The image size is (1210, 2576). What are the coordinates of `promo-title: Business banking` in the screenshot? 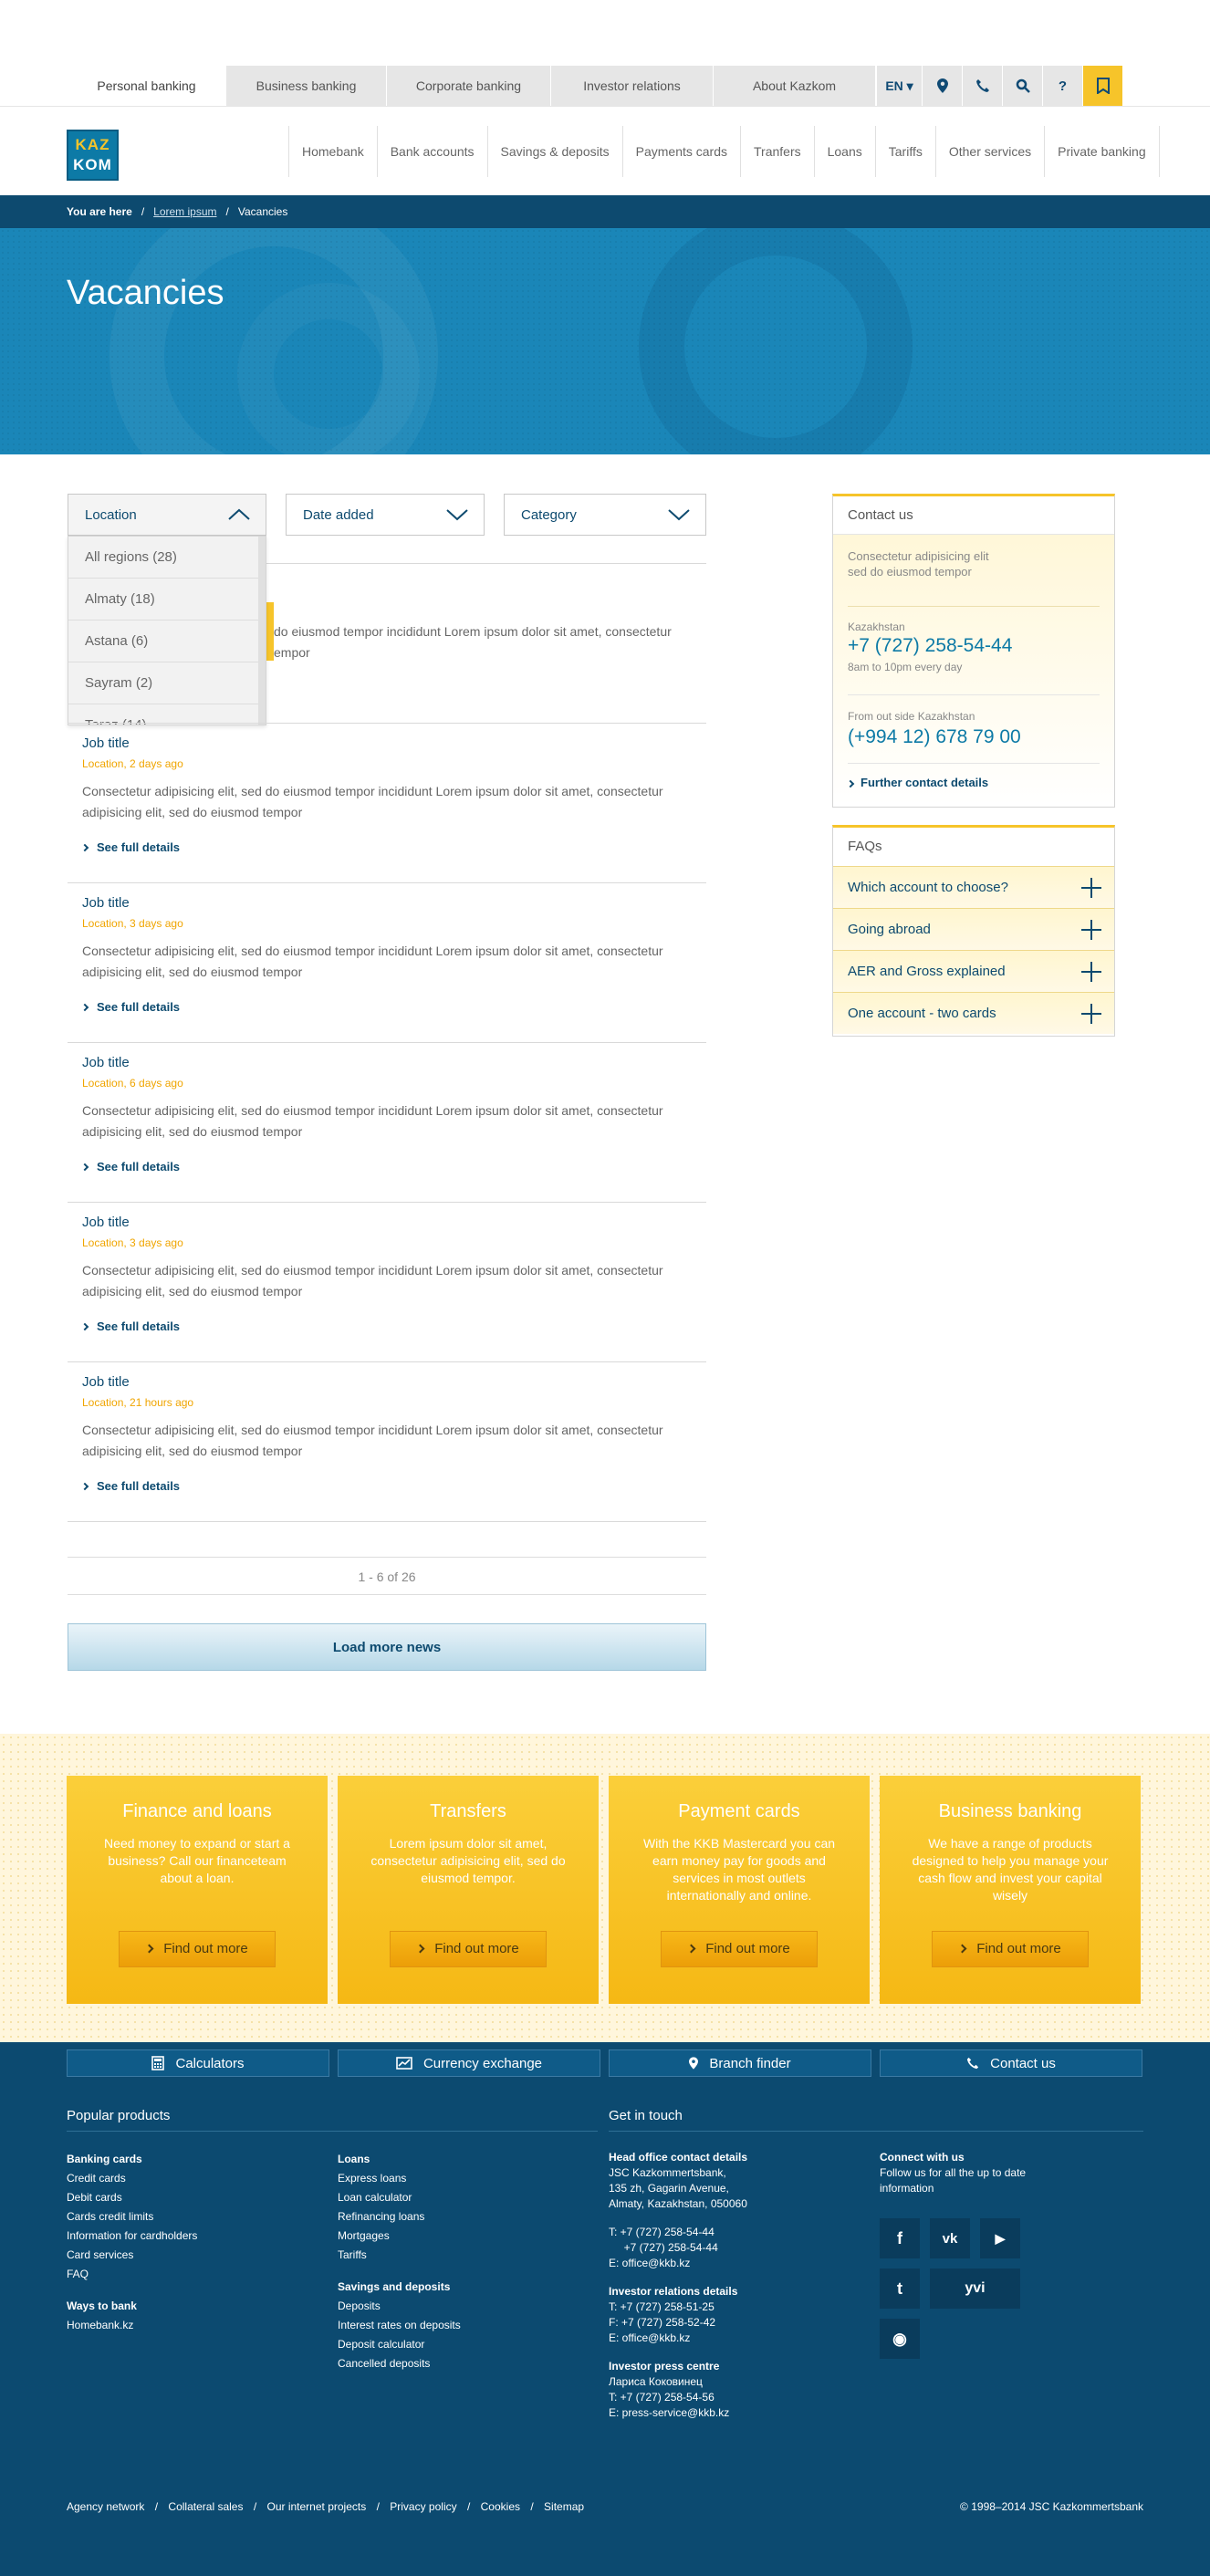 It's located at (1010, 1811).